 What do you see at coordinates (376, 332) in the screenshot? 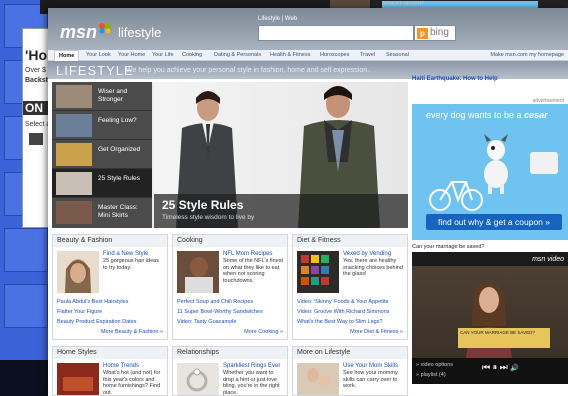
I see `card-more-link: More Diet & Fitness »` at bounding box center [376, 332].